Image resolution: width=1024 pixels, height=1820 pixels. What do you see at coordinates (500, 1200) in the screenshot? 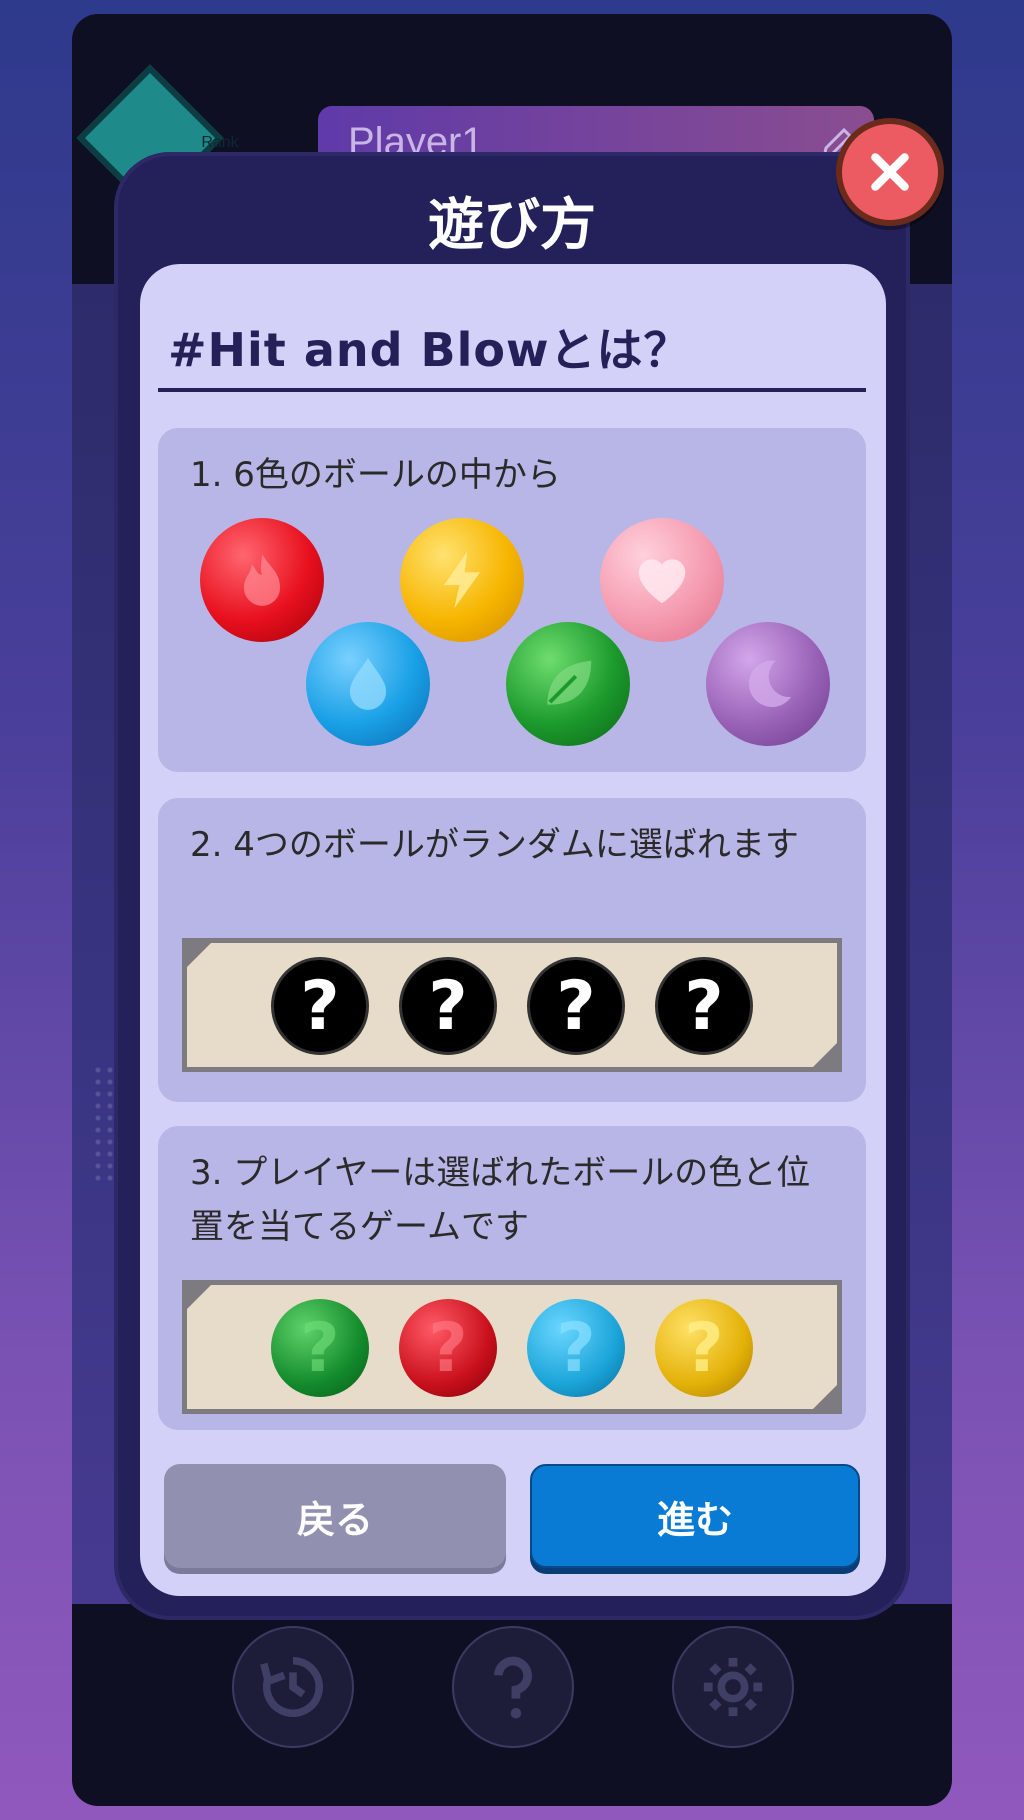
I see `step-text-3: 3. プレイヤーは選ばれたボールの色と位置を当てるゲームです` at bounding box center [500, 1200].